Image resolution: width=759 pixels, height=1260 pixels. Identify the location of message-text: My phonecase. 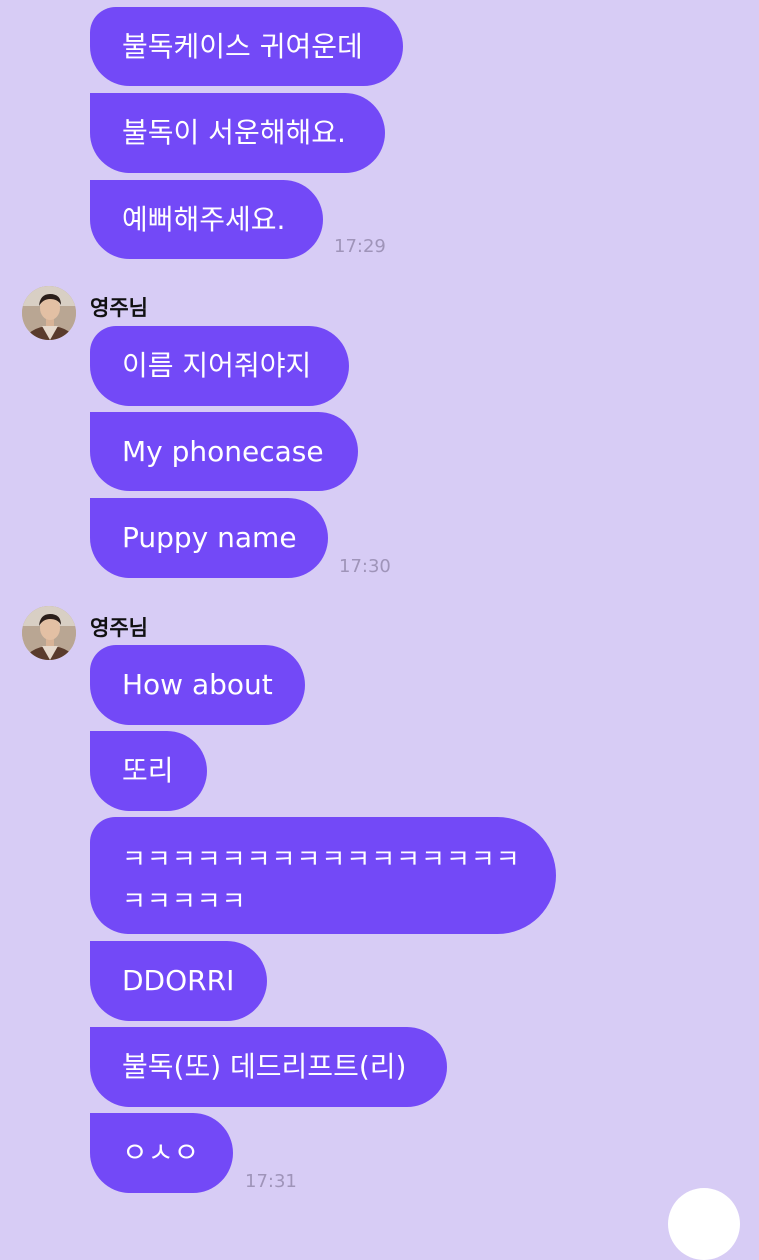
(223, 451).